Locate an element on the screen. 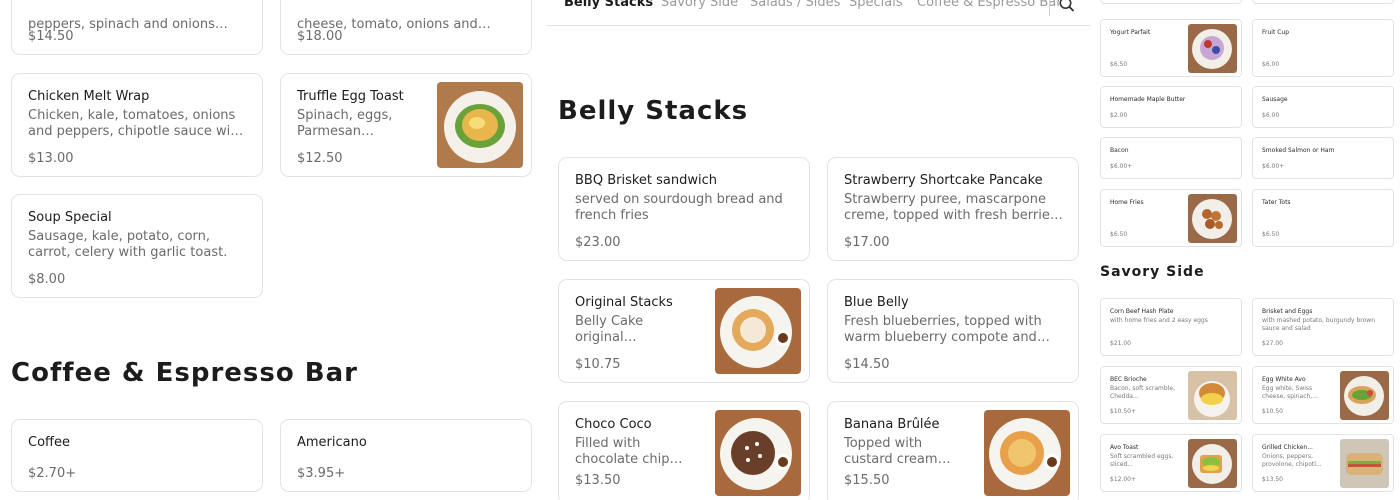 This screenshot has width=1400, height=500. menu-item-price: $2.00 is located at coordinates (1119, 115).